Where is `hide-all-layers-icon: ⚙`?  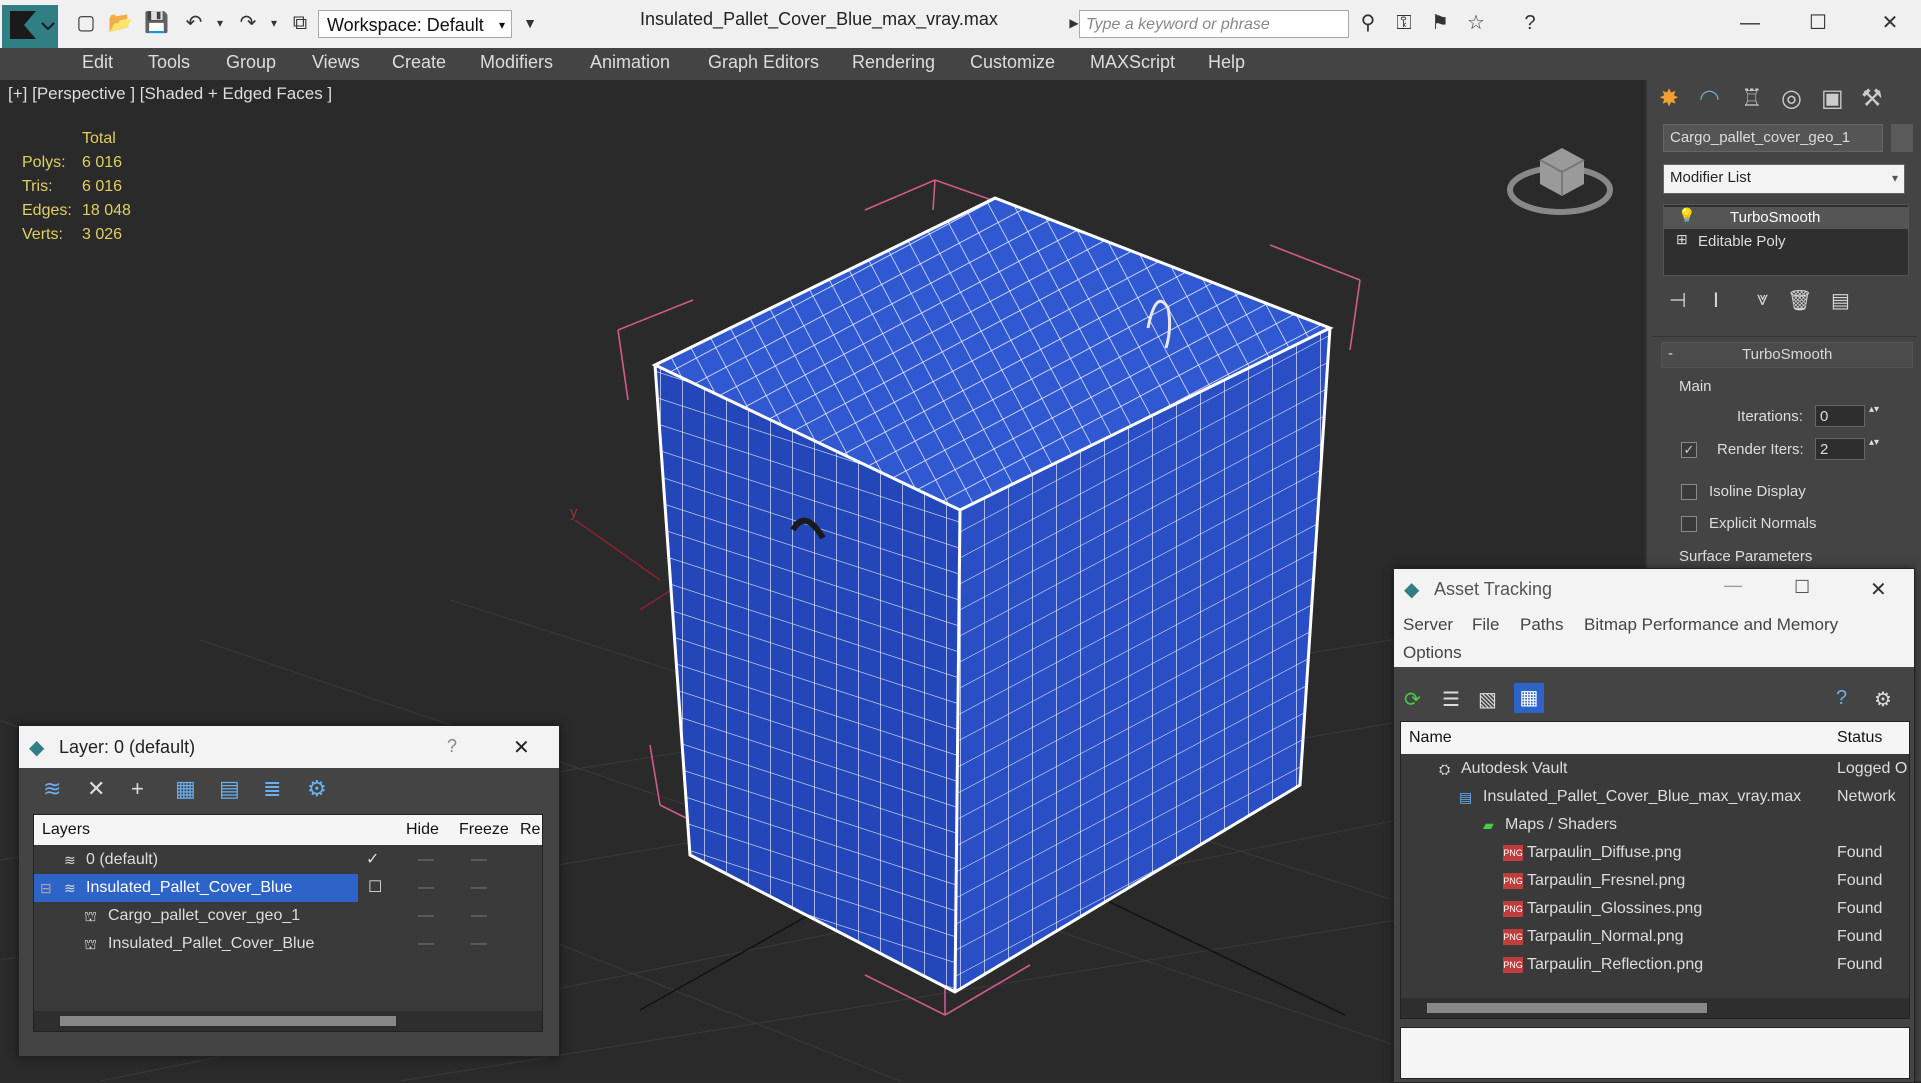 hide-all-layers-icon: ⚙ is located at coordinates (317, 789).